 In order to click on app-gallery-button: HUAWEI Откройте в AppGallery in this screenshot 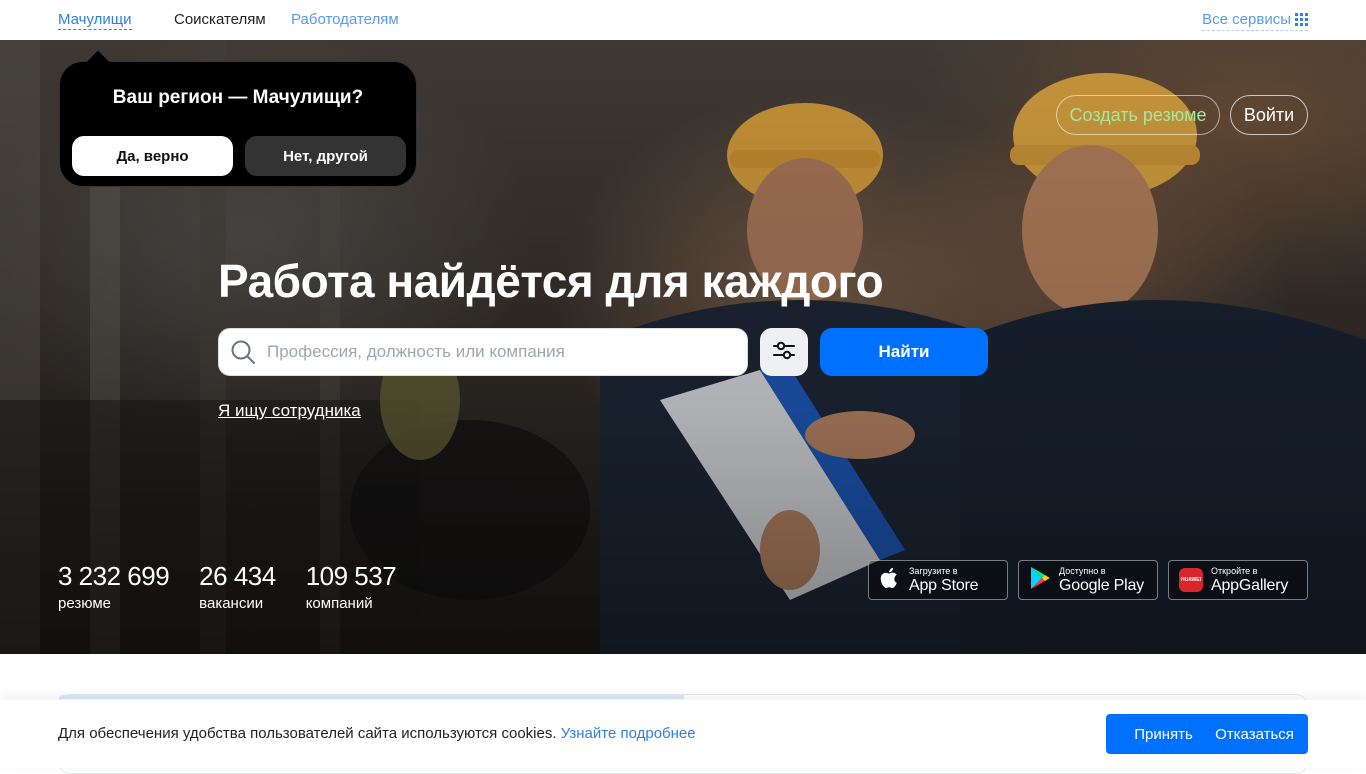, I will do `click(1238, 580)`.